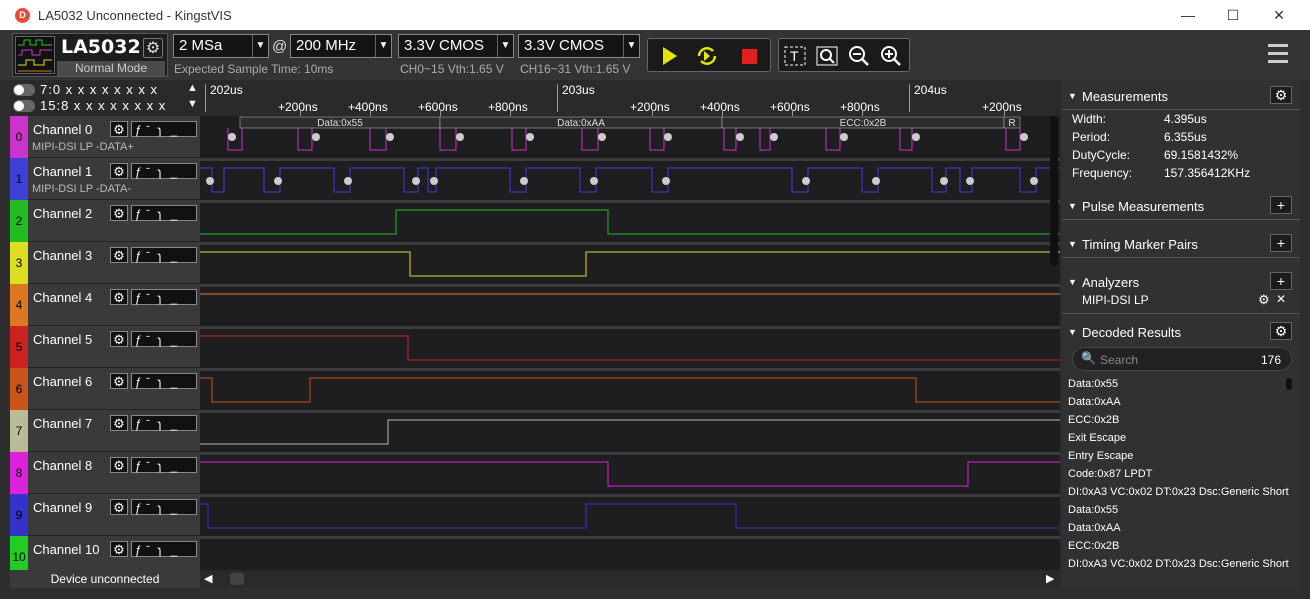 The image size is (1310, 599). What do you see at coordinates (105, 263) in the screenshot?
I see `channel-row: 3 Channel 3 ⚙ ƒ ̄ ɿ _` at bounding box center [105, 263].